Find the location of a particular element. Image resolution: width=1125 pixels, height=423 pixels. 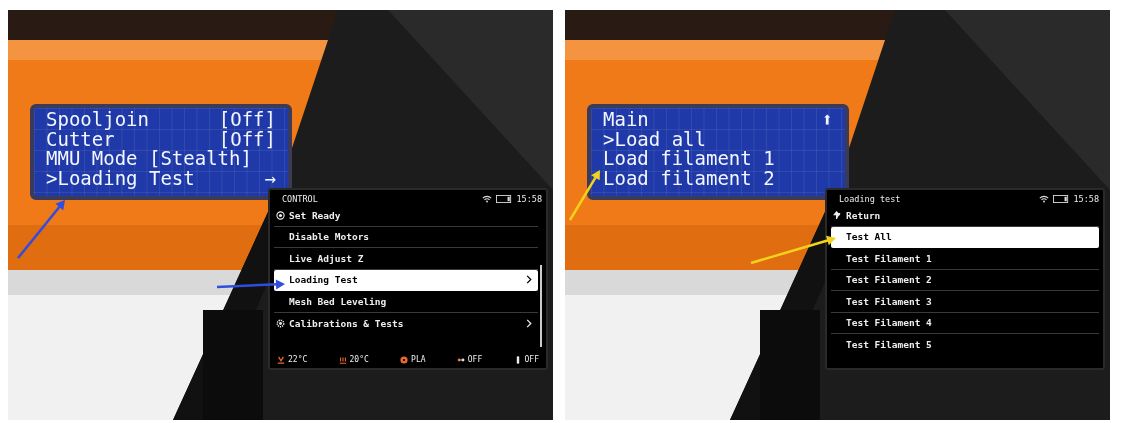

lcd-text: MMU Mode [Stealth] is located at coordinates (149, 159).